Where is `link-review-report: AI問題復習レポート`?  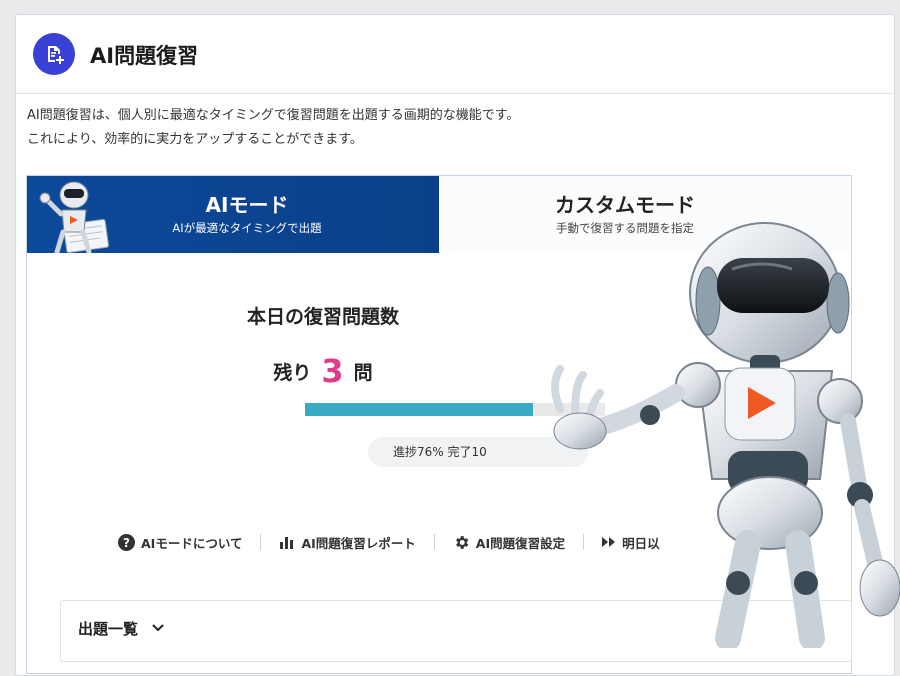 link-review-report: AI問題復習レポート is located at coordinates (347, 542).